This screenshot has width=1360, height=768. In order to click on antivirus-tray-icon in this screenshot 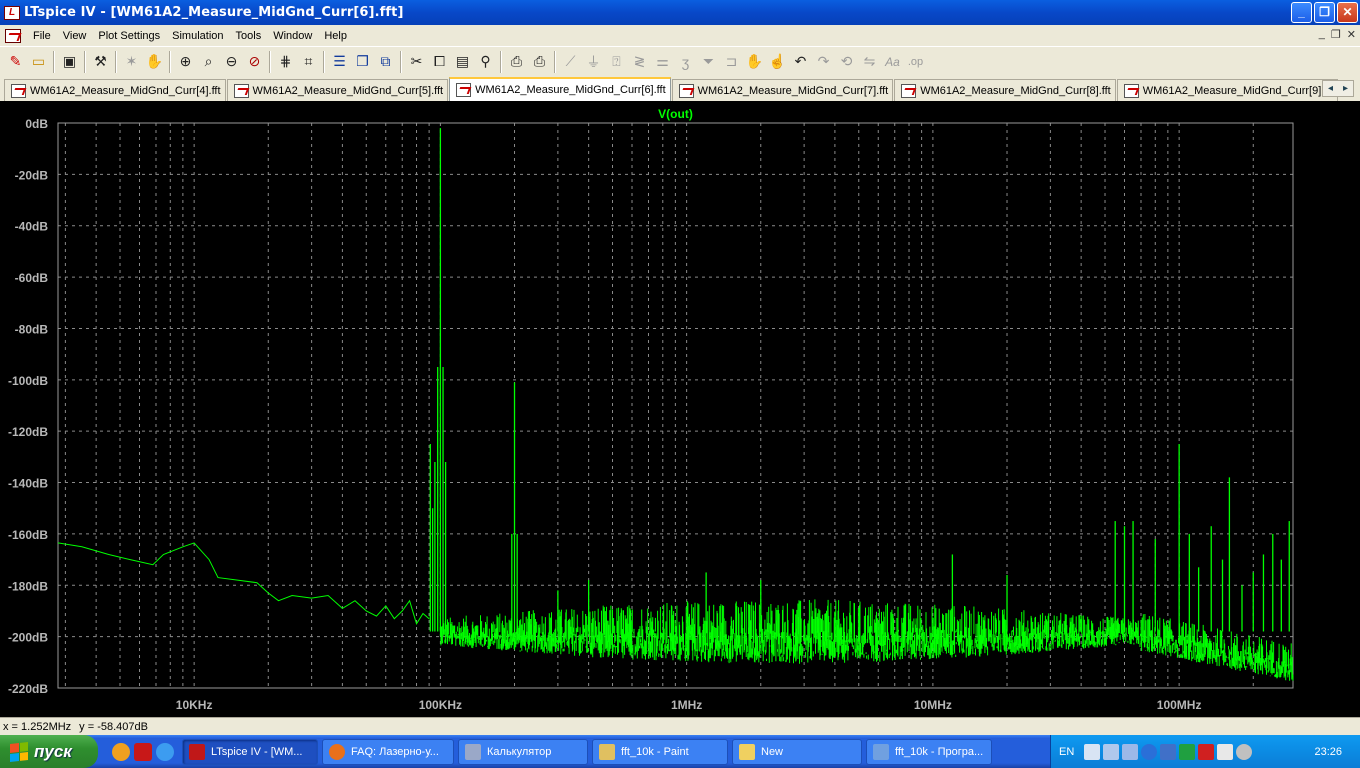, I will do `click(1244, 751)`.